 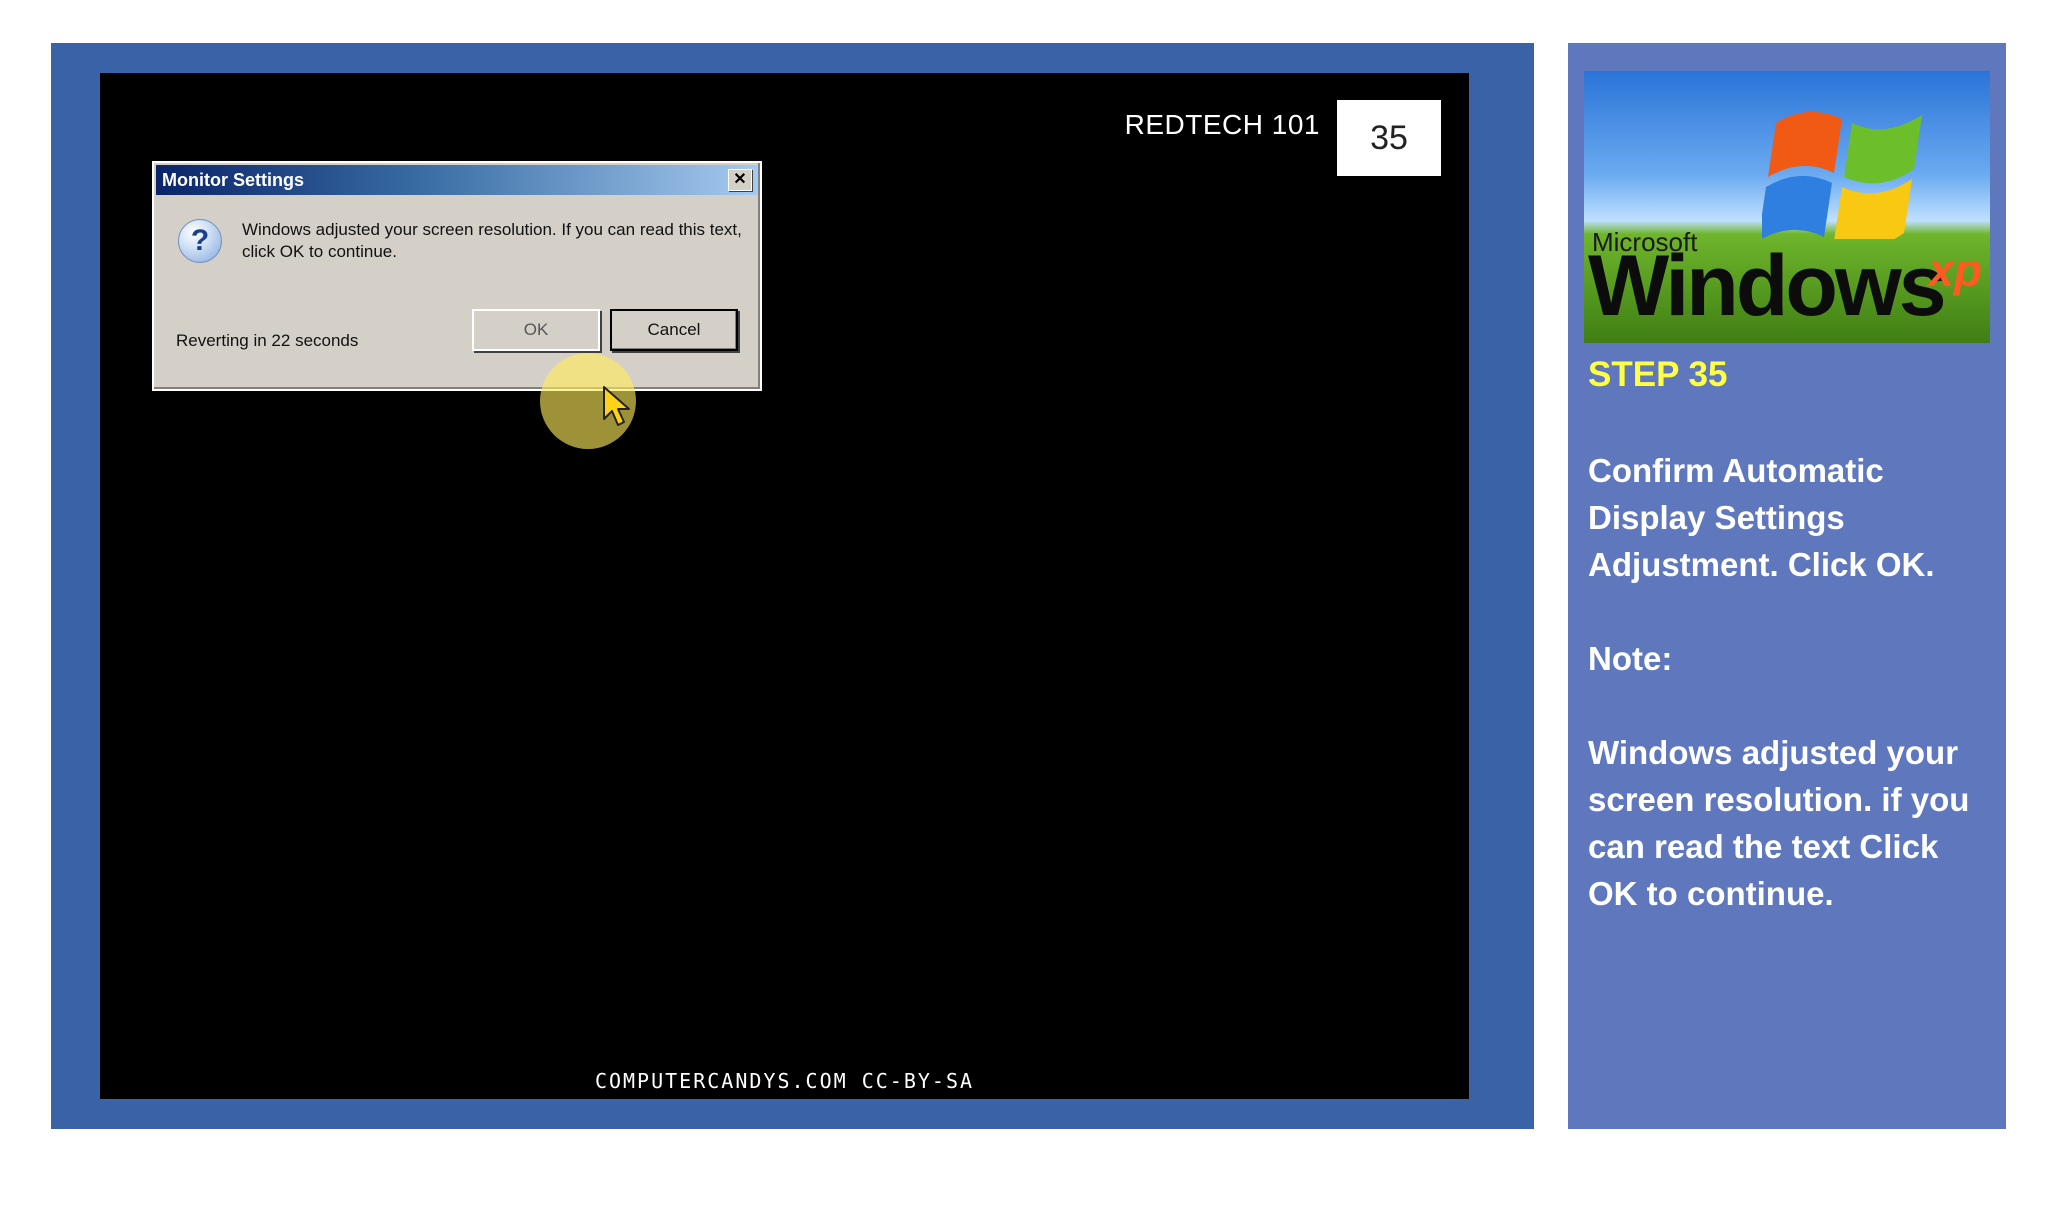 What do you see at coordinates (740, 180) in the screenshot?
I see `close-icon: ✕` at bounding box center [740, 180].